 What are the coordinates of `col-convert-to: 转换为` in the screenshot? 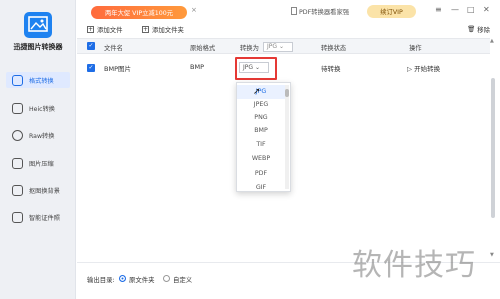 It's located at (249, 48).